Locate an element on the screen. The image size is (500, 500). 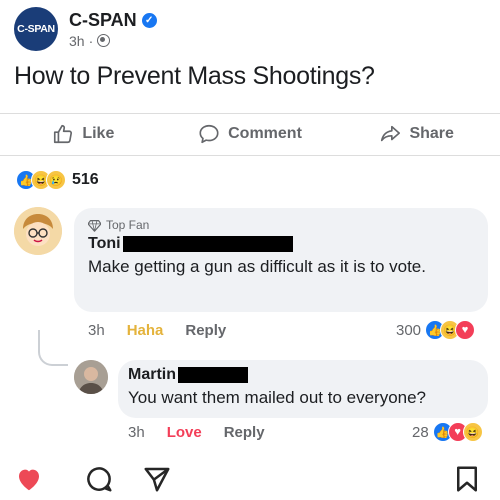
page-name-row: C-SPAN ✓ is located at coordinates (113, 20).